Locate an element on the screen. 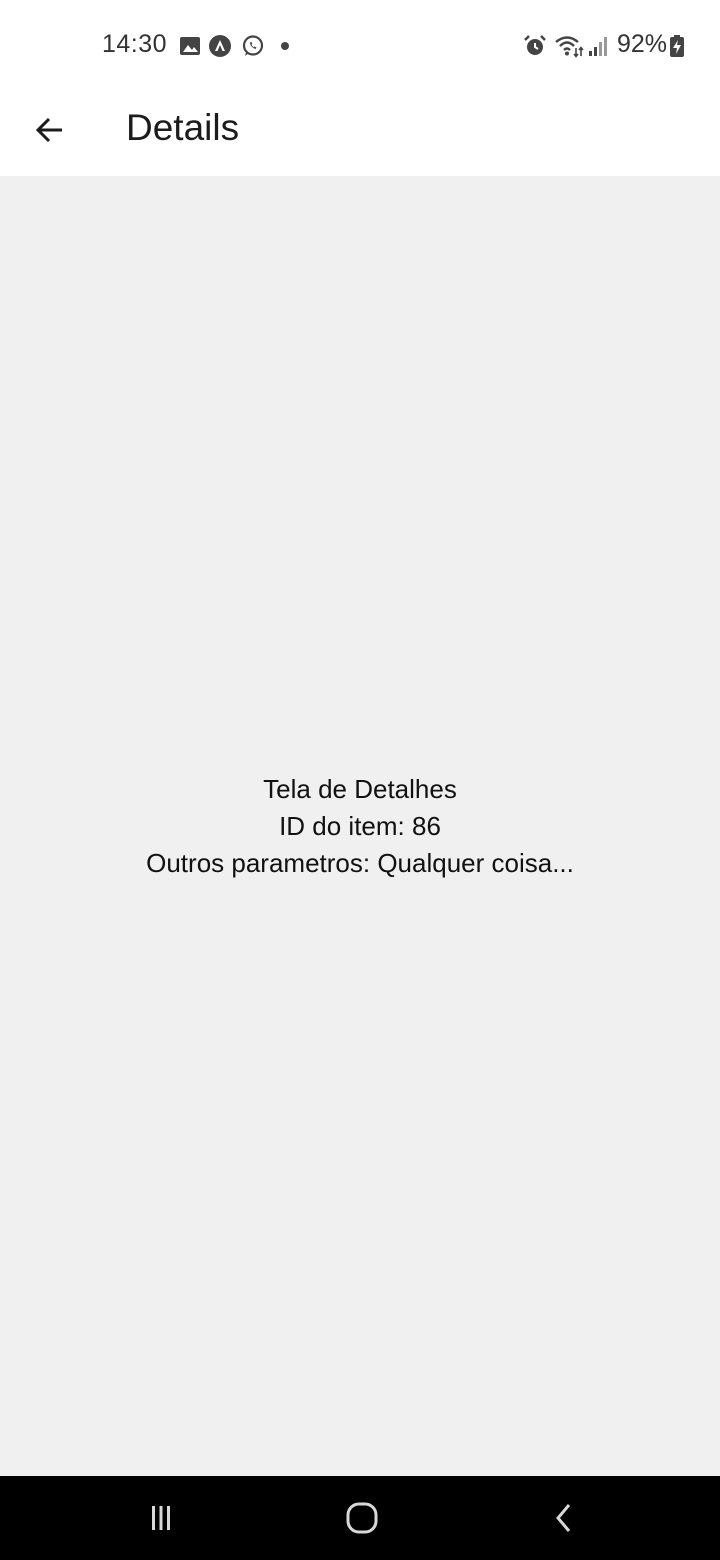  signal-icon is located at coordinates (599, 46).